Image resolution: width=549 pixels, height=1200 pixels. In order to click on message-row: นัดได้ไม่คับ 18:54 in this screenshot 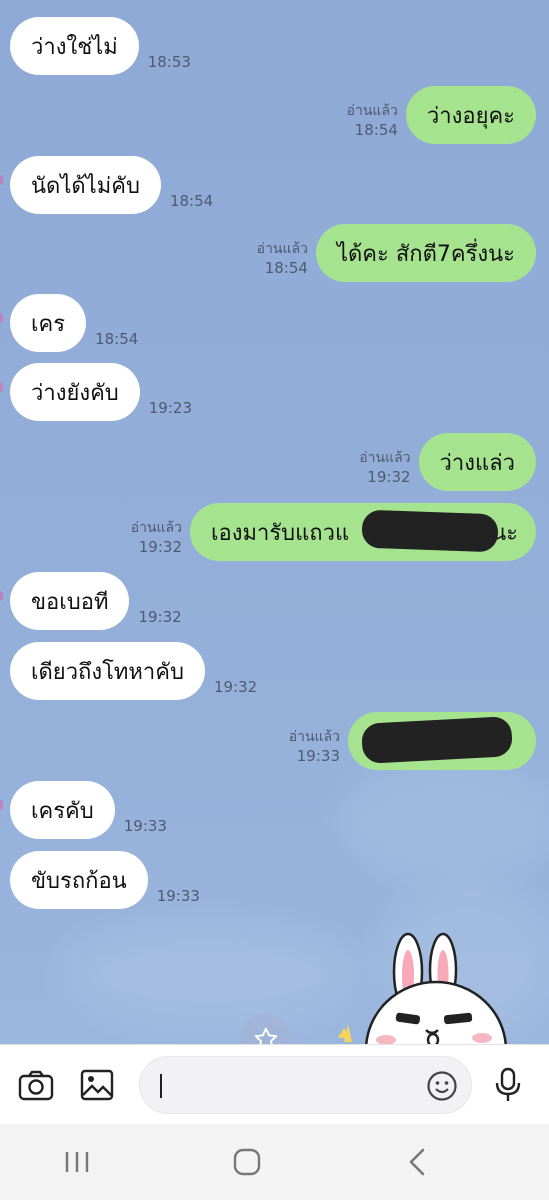, I will do `click(111, 185)`.